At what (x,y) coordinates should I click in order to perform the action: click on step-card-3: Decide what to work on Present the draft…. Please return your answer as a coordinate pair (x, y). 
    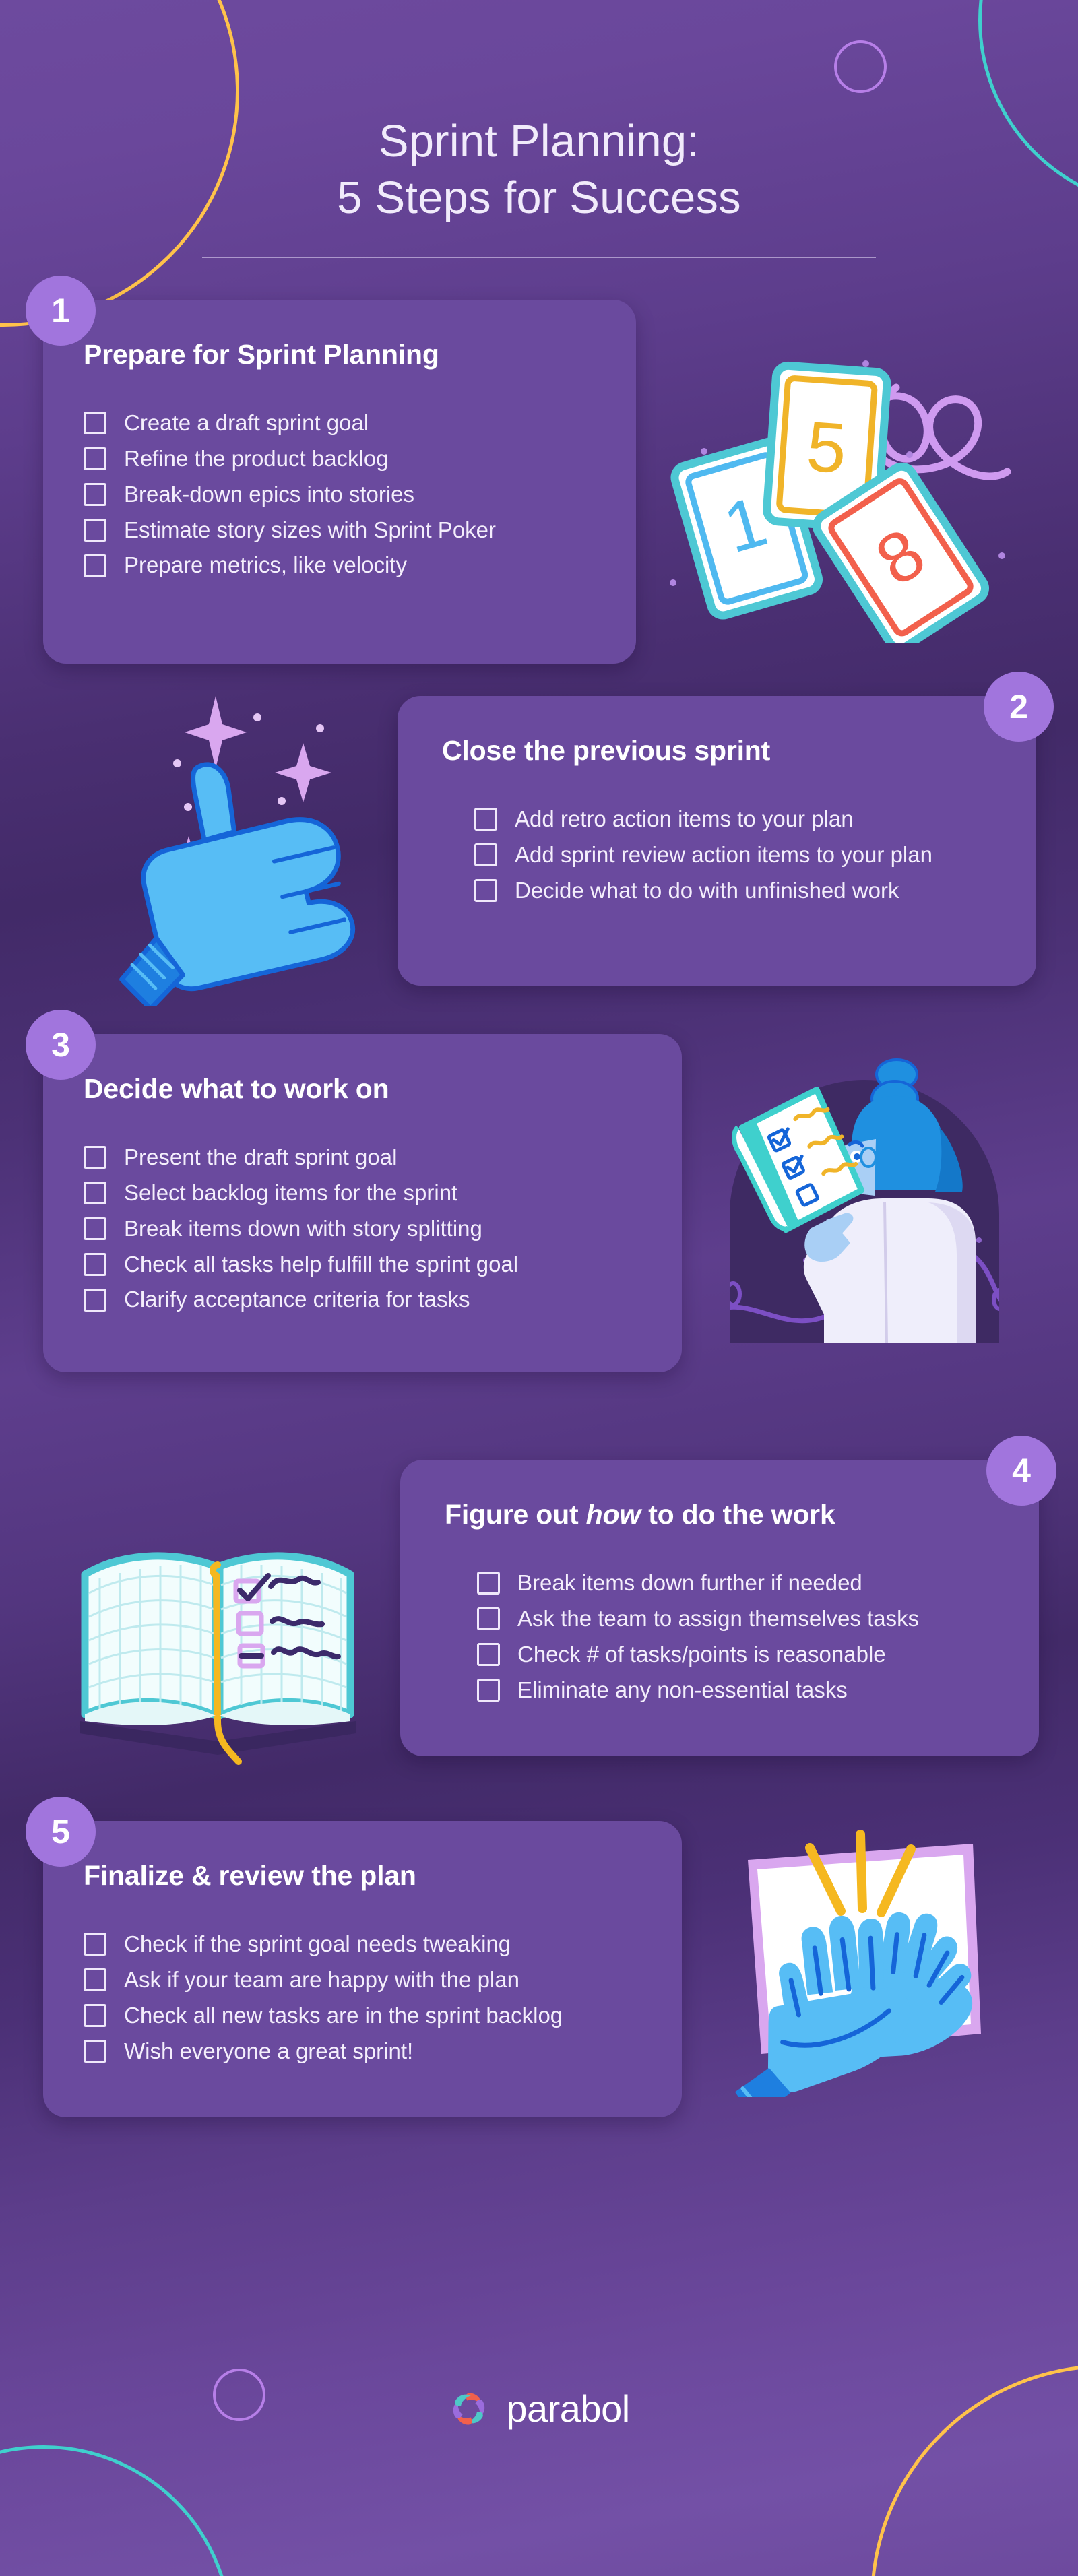
    Looking at the image, I should click on (362, 1202).